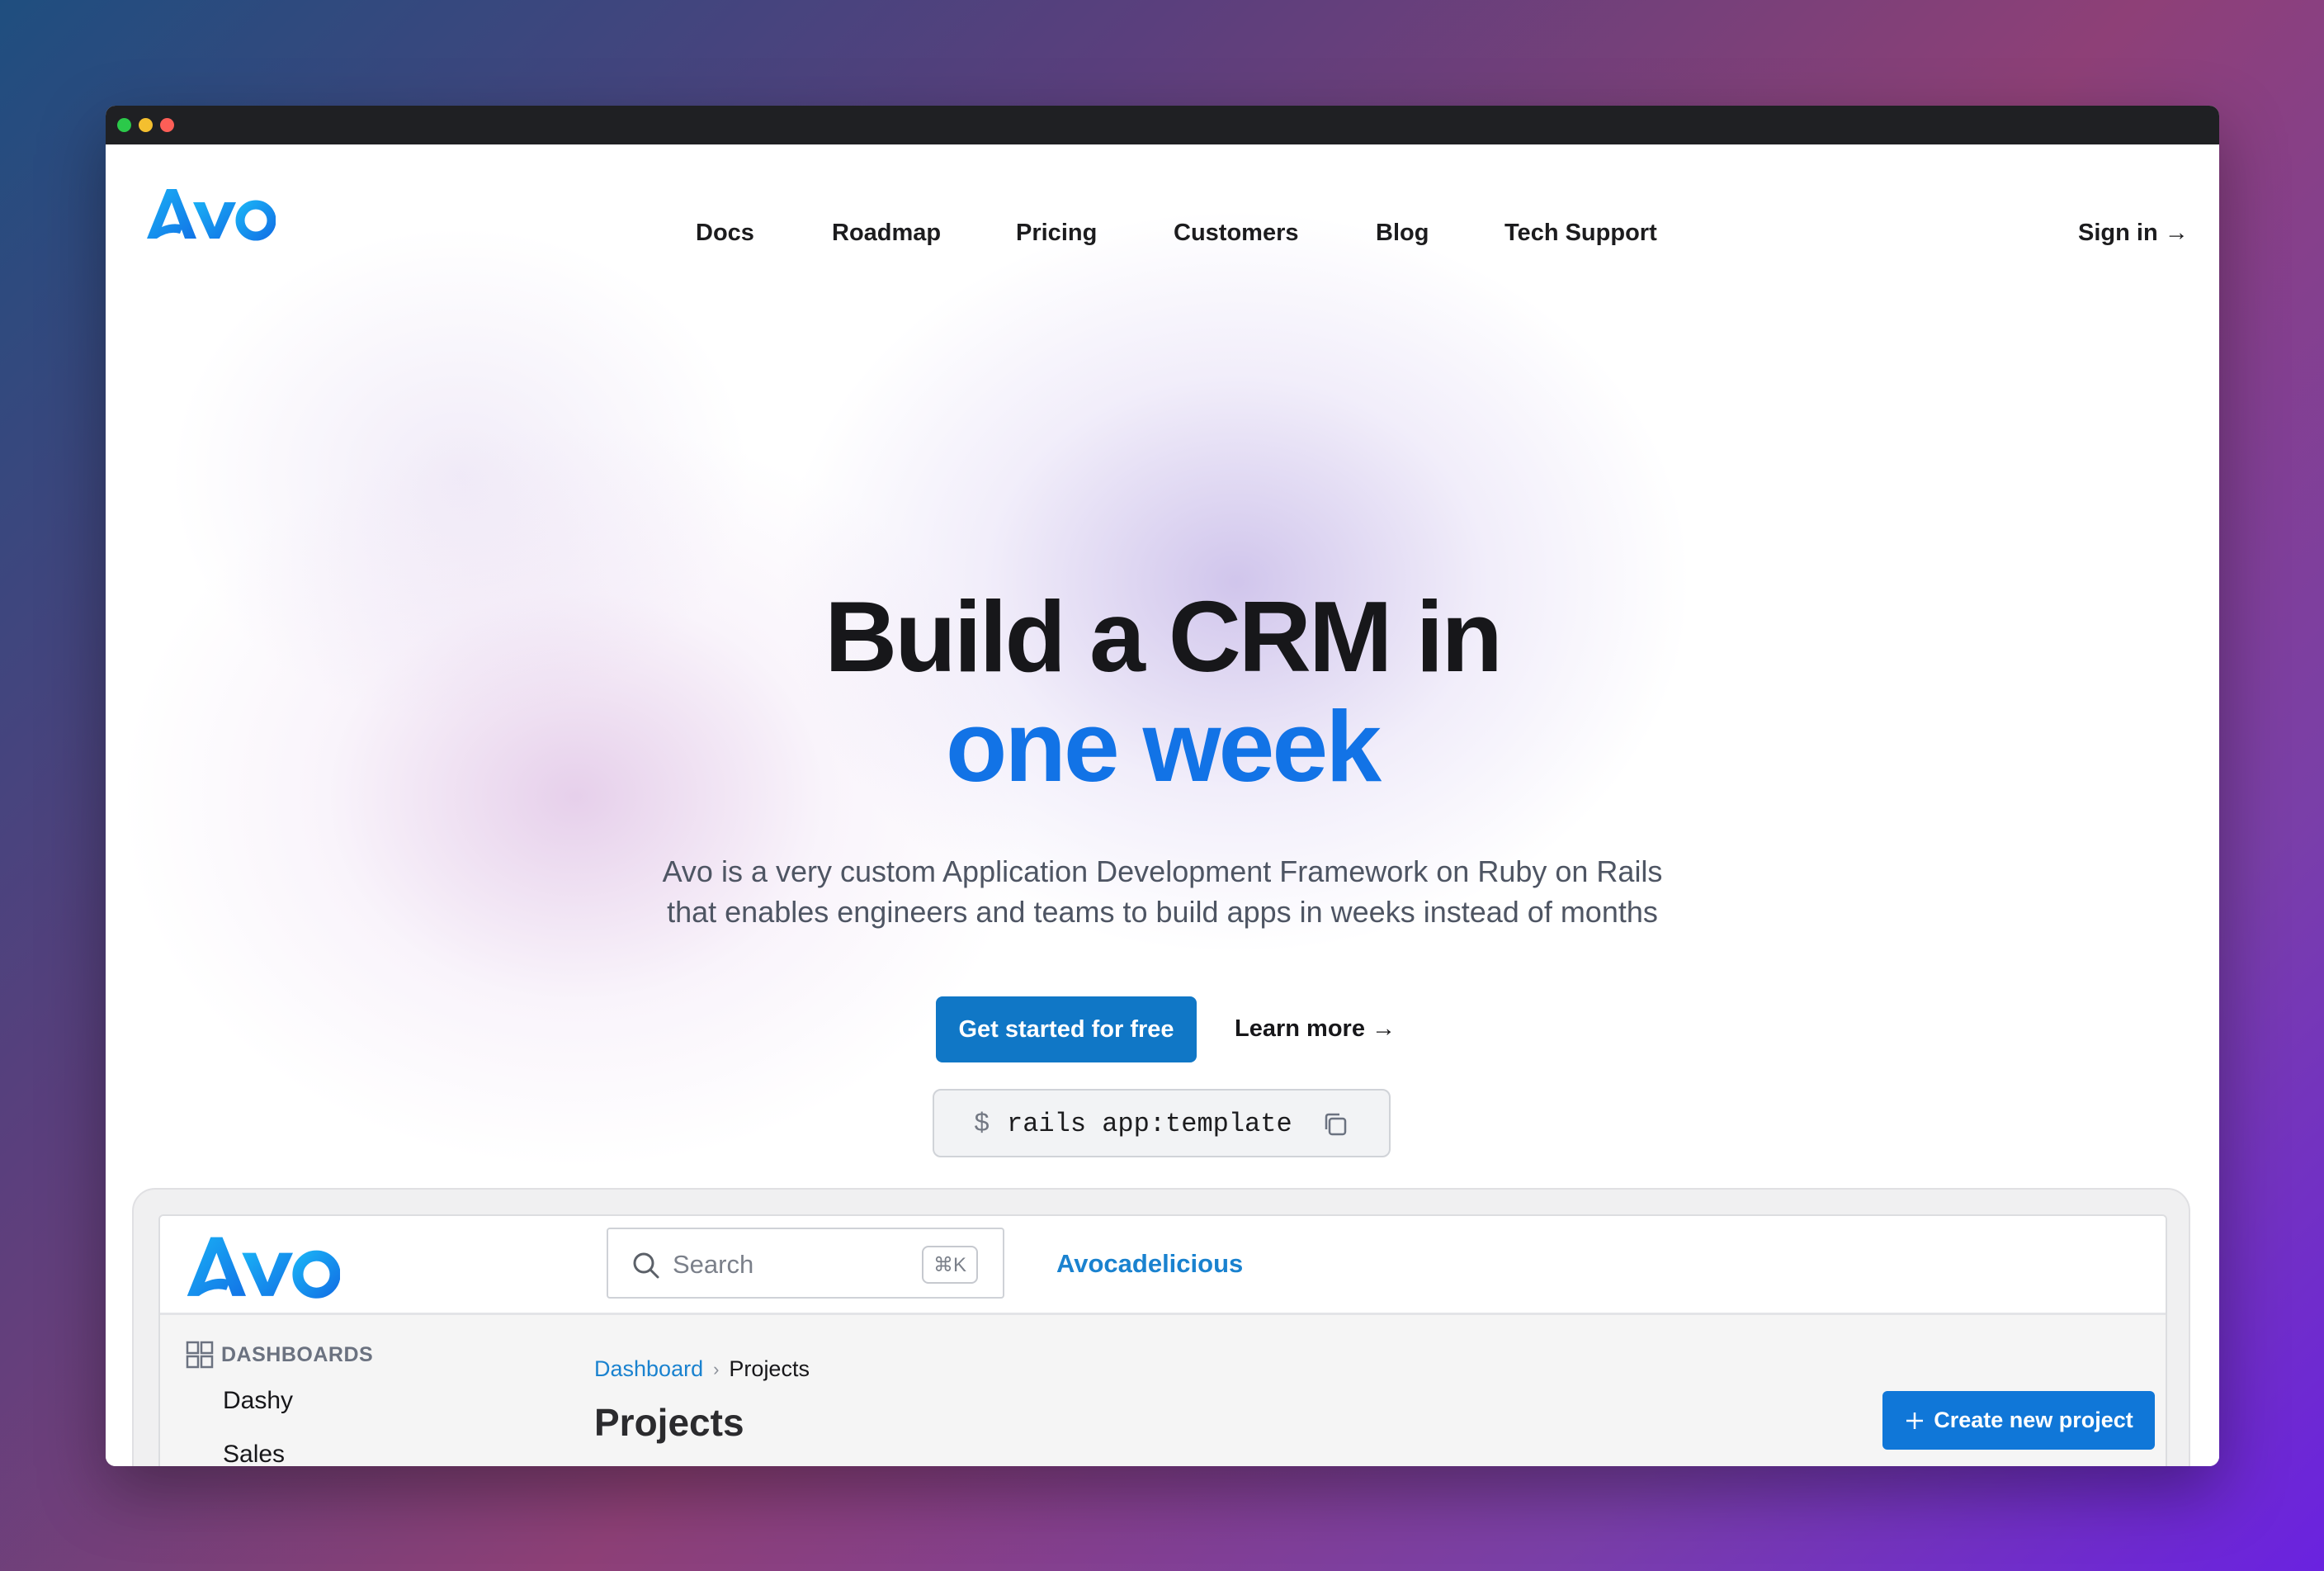 The image size is (2324, 1571). What do you see at coordinates (1580, 233) in the screenshot?
I see `nav-tech-support: Tech Support` at bounding box center [1580, 233].